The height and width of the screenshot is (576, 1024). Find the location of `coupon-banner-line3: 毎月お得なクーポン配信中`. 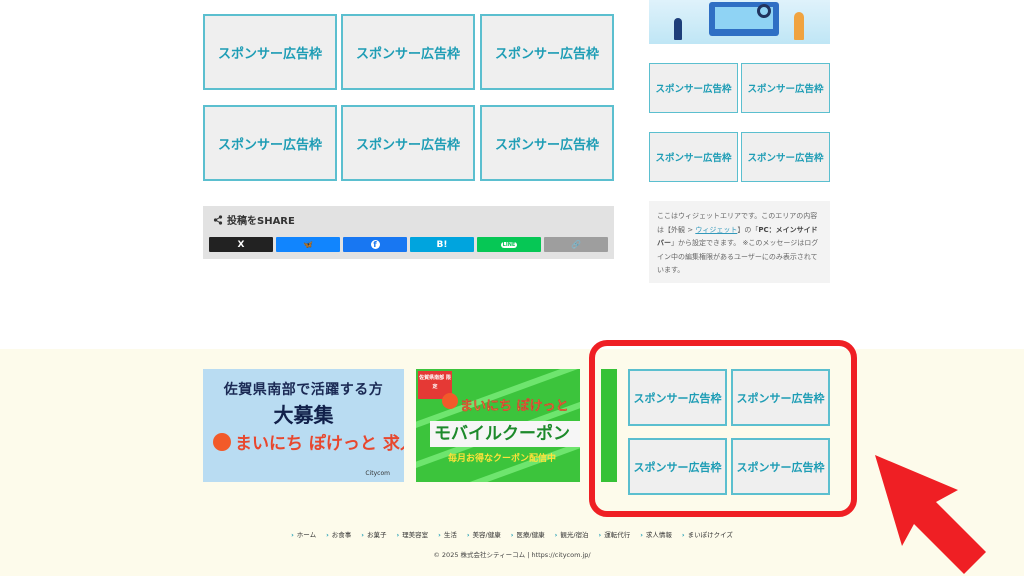

coupon-banner-line3: 毎月お得なクーポン配信中 is located at coordinates (502, 459).